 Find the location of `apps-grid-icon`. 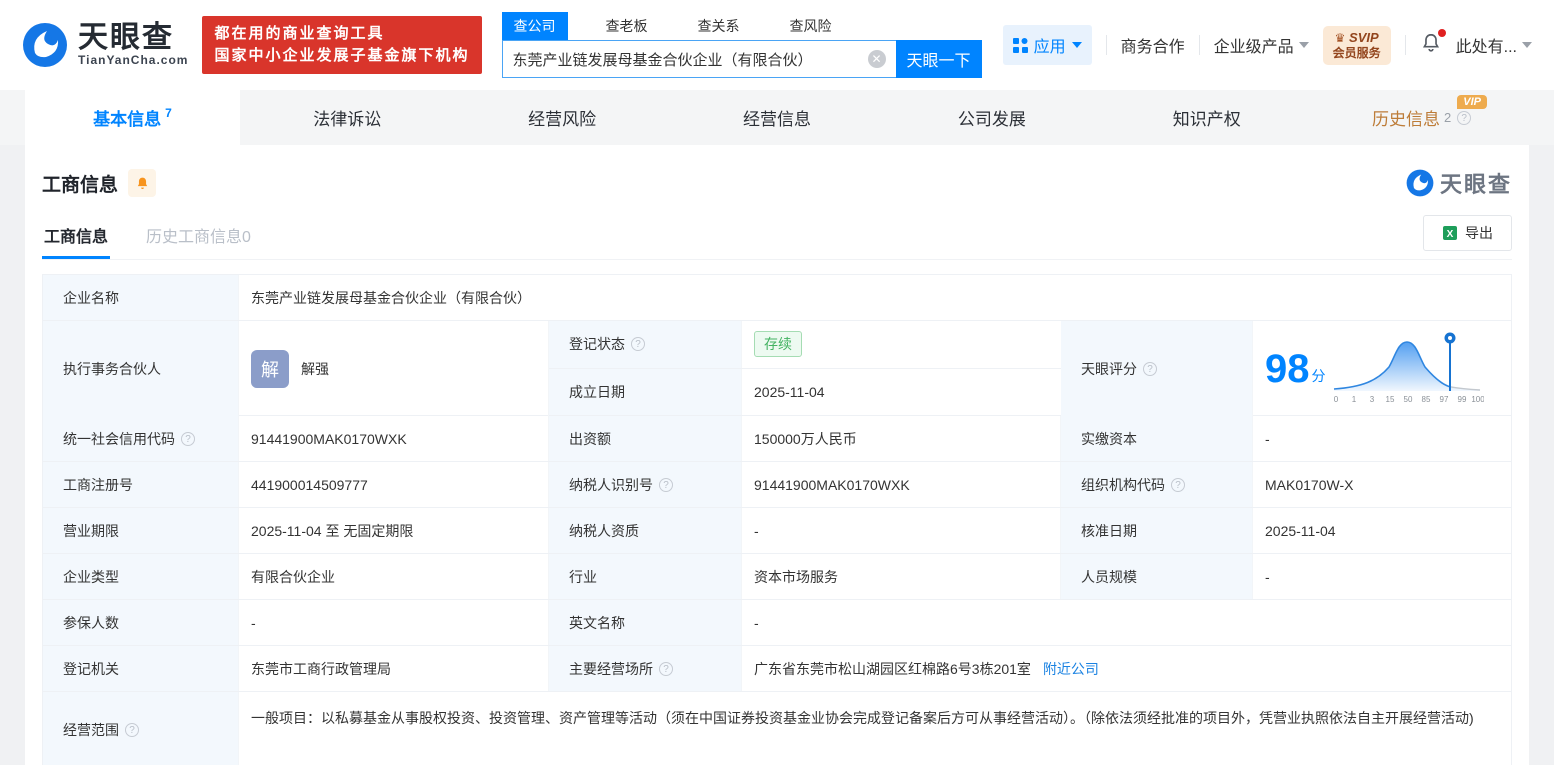

apps-grid-icon is located at coordinates (1020, 45).